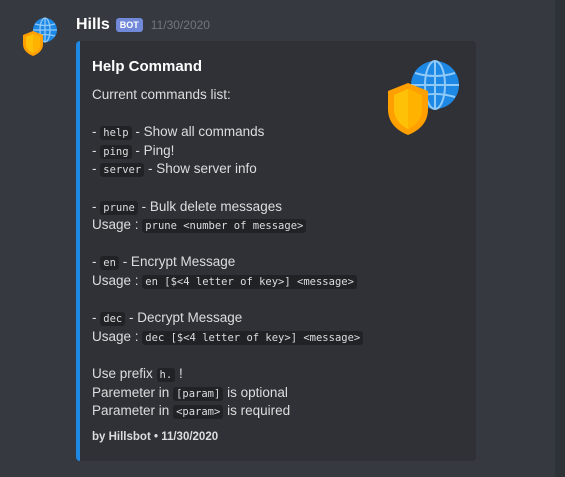  I want to click on usage-code: prune <number of message>, so click(224, 226).